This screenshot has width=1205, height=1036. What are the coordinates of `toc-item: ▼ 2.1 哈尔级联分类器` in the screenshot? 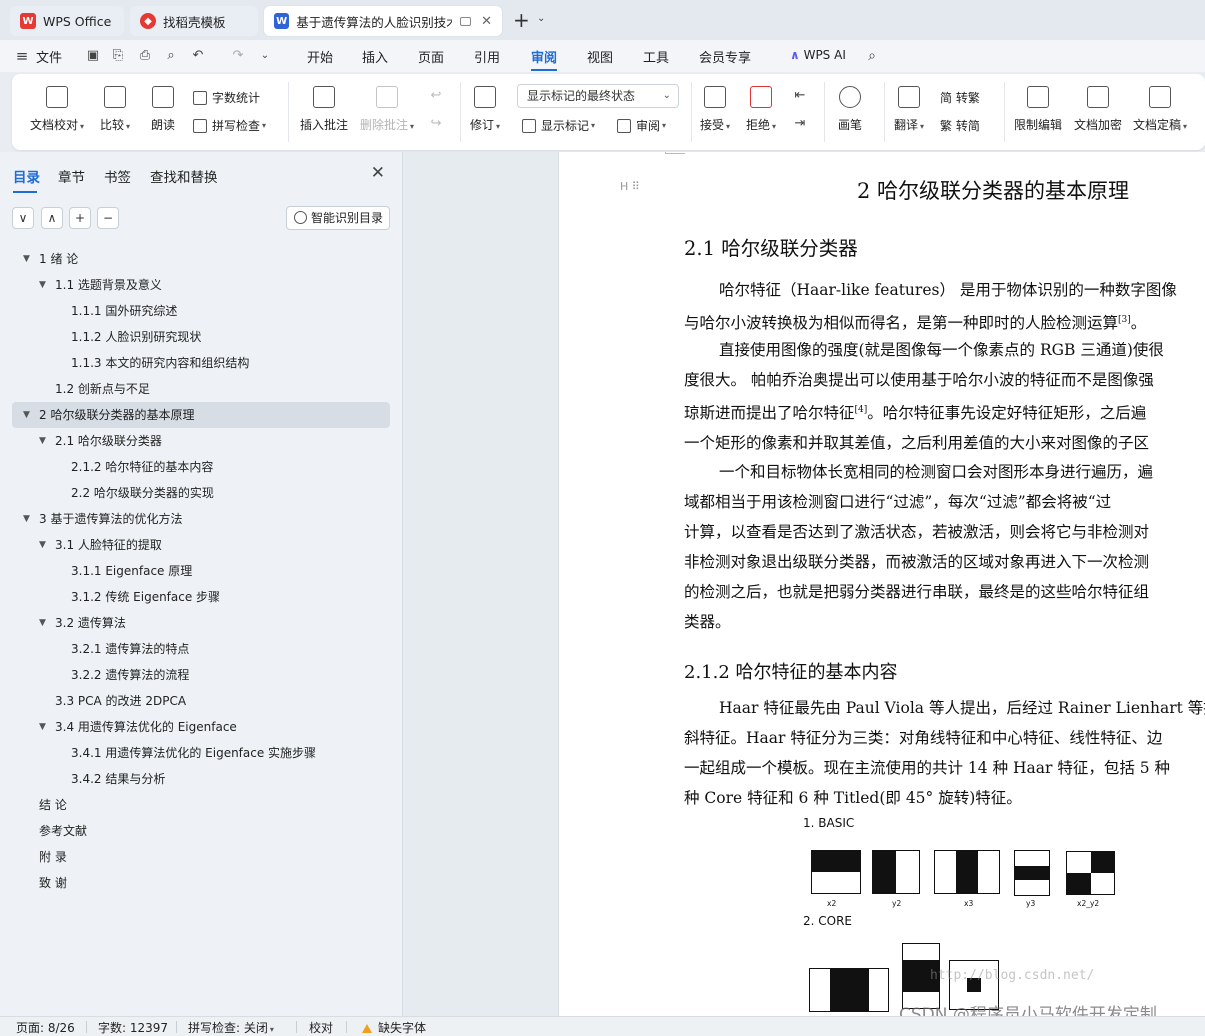 It's located at (201, 441).